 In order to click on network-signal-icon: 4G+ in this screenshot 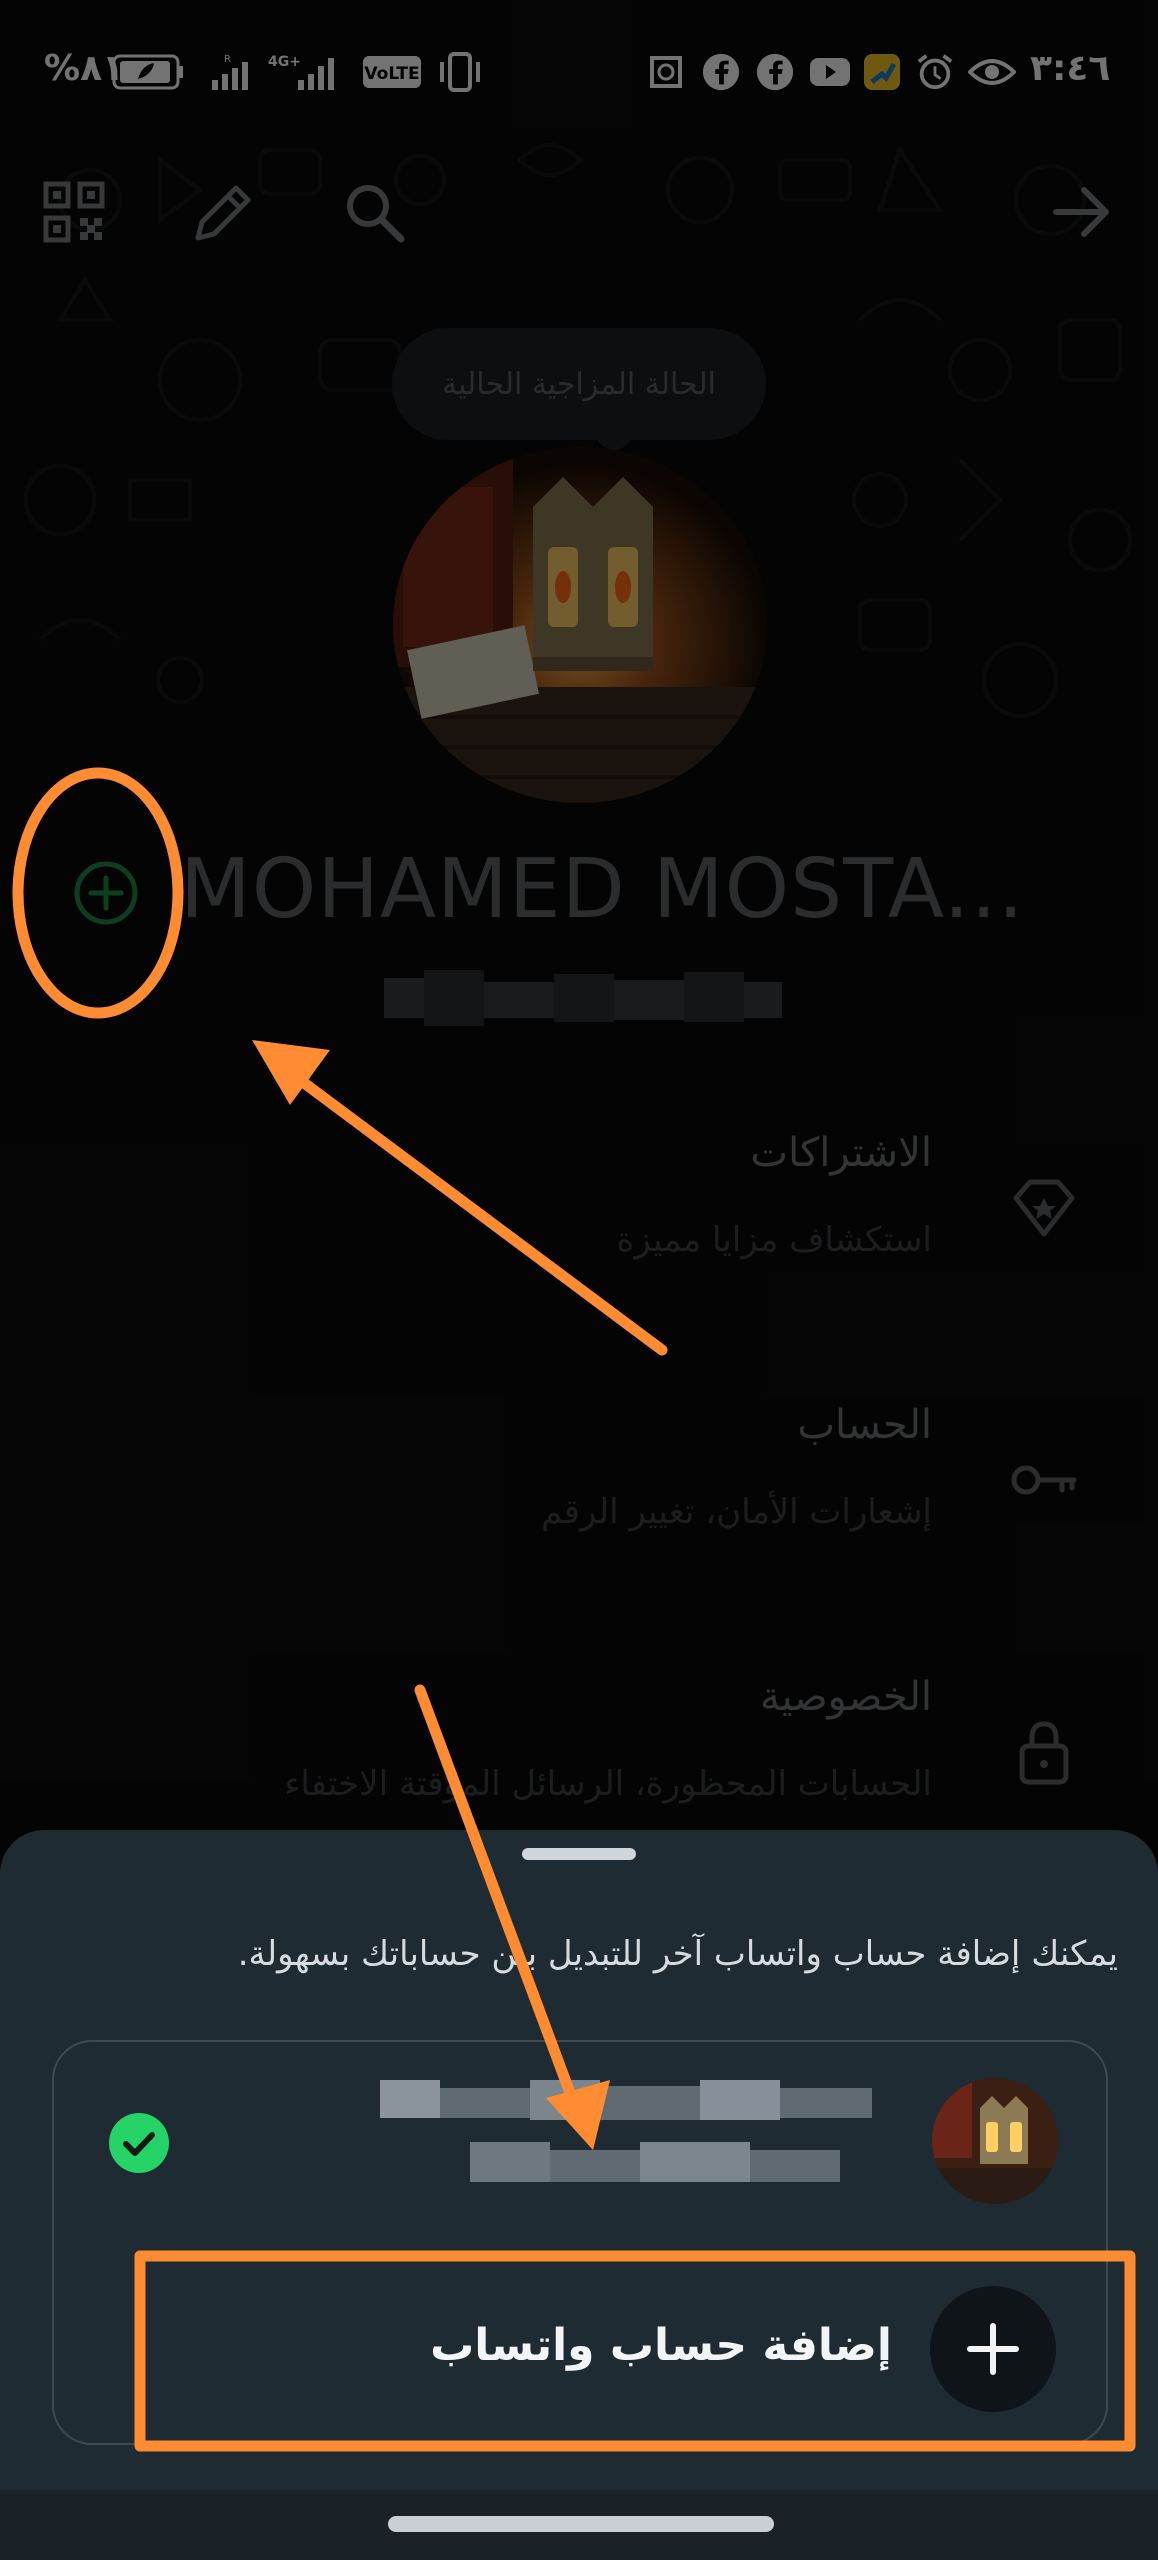, I will do `click(301, 72)`.